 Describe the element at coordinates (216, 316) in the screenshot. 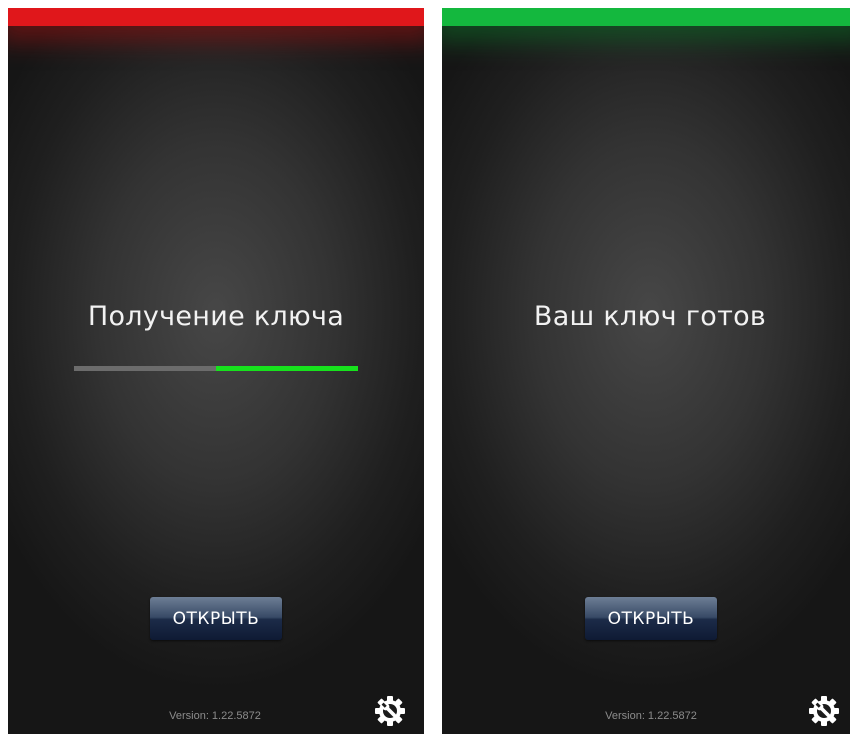

I see `status-title: Получение ключа` at that location.